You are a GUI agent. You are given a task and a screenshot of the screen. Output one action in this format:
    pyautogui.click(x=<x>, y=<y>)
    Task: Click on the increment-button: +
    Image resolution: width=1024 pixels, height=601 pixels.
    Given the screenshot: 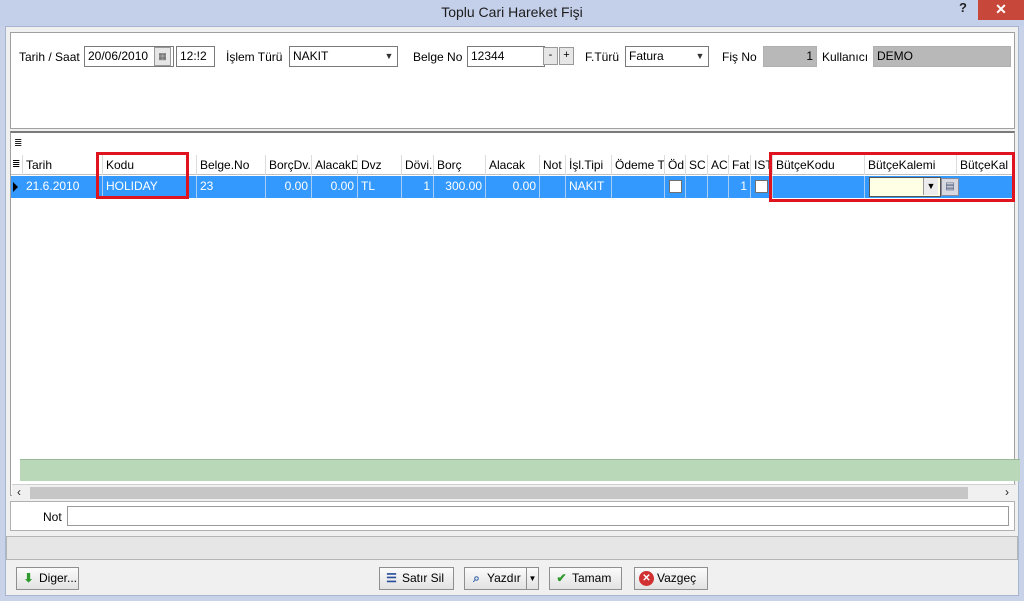 What is the action you would take?
    pyautogui.click(x=566, y=56)
    